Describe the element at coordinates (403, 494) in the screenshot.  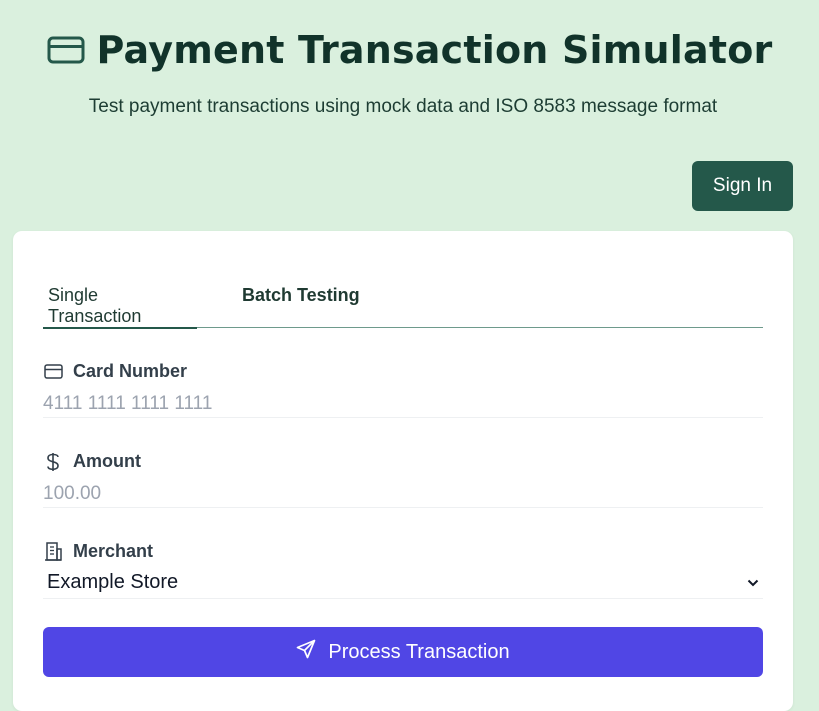
I see `amount-input` at that location.